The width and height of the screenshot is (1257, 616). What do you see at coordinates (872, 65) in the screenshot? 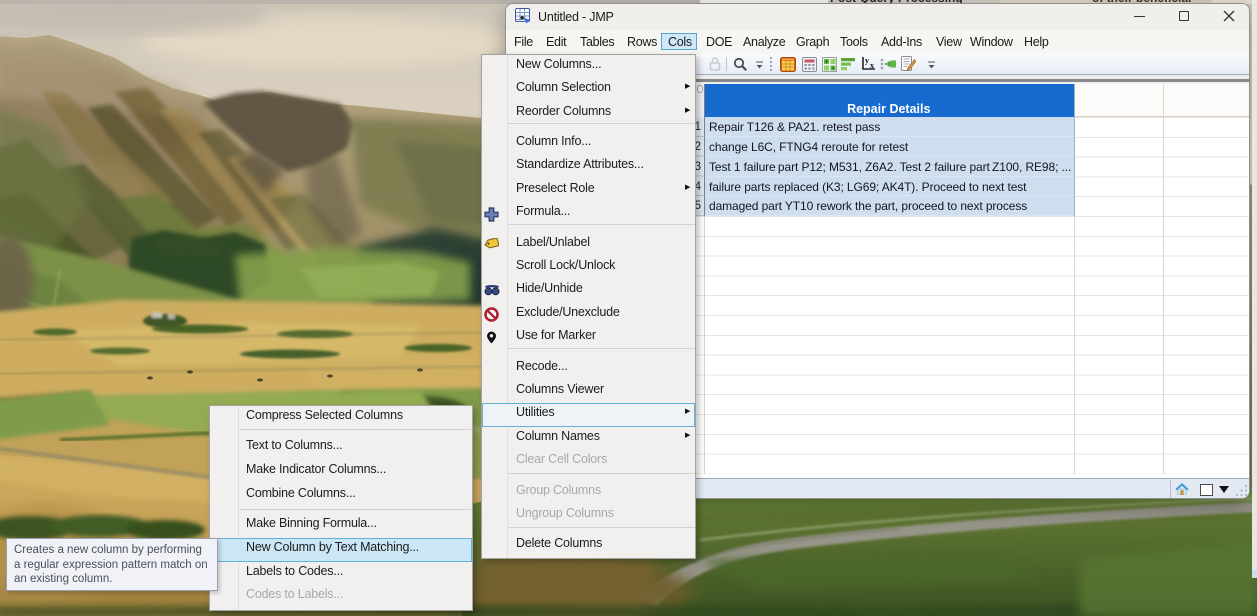
I see `svg-text: x` at bounding box center [872, 65].